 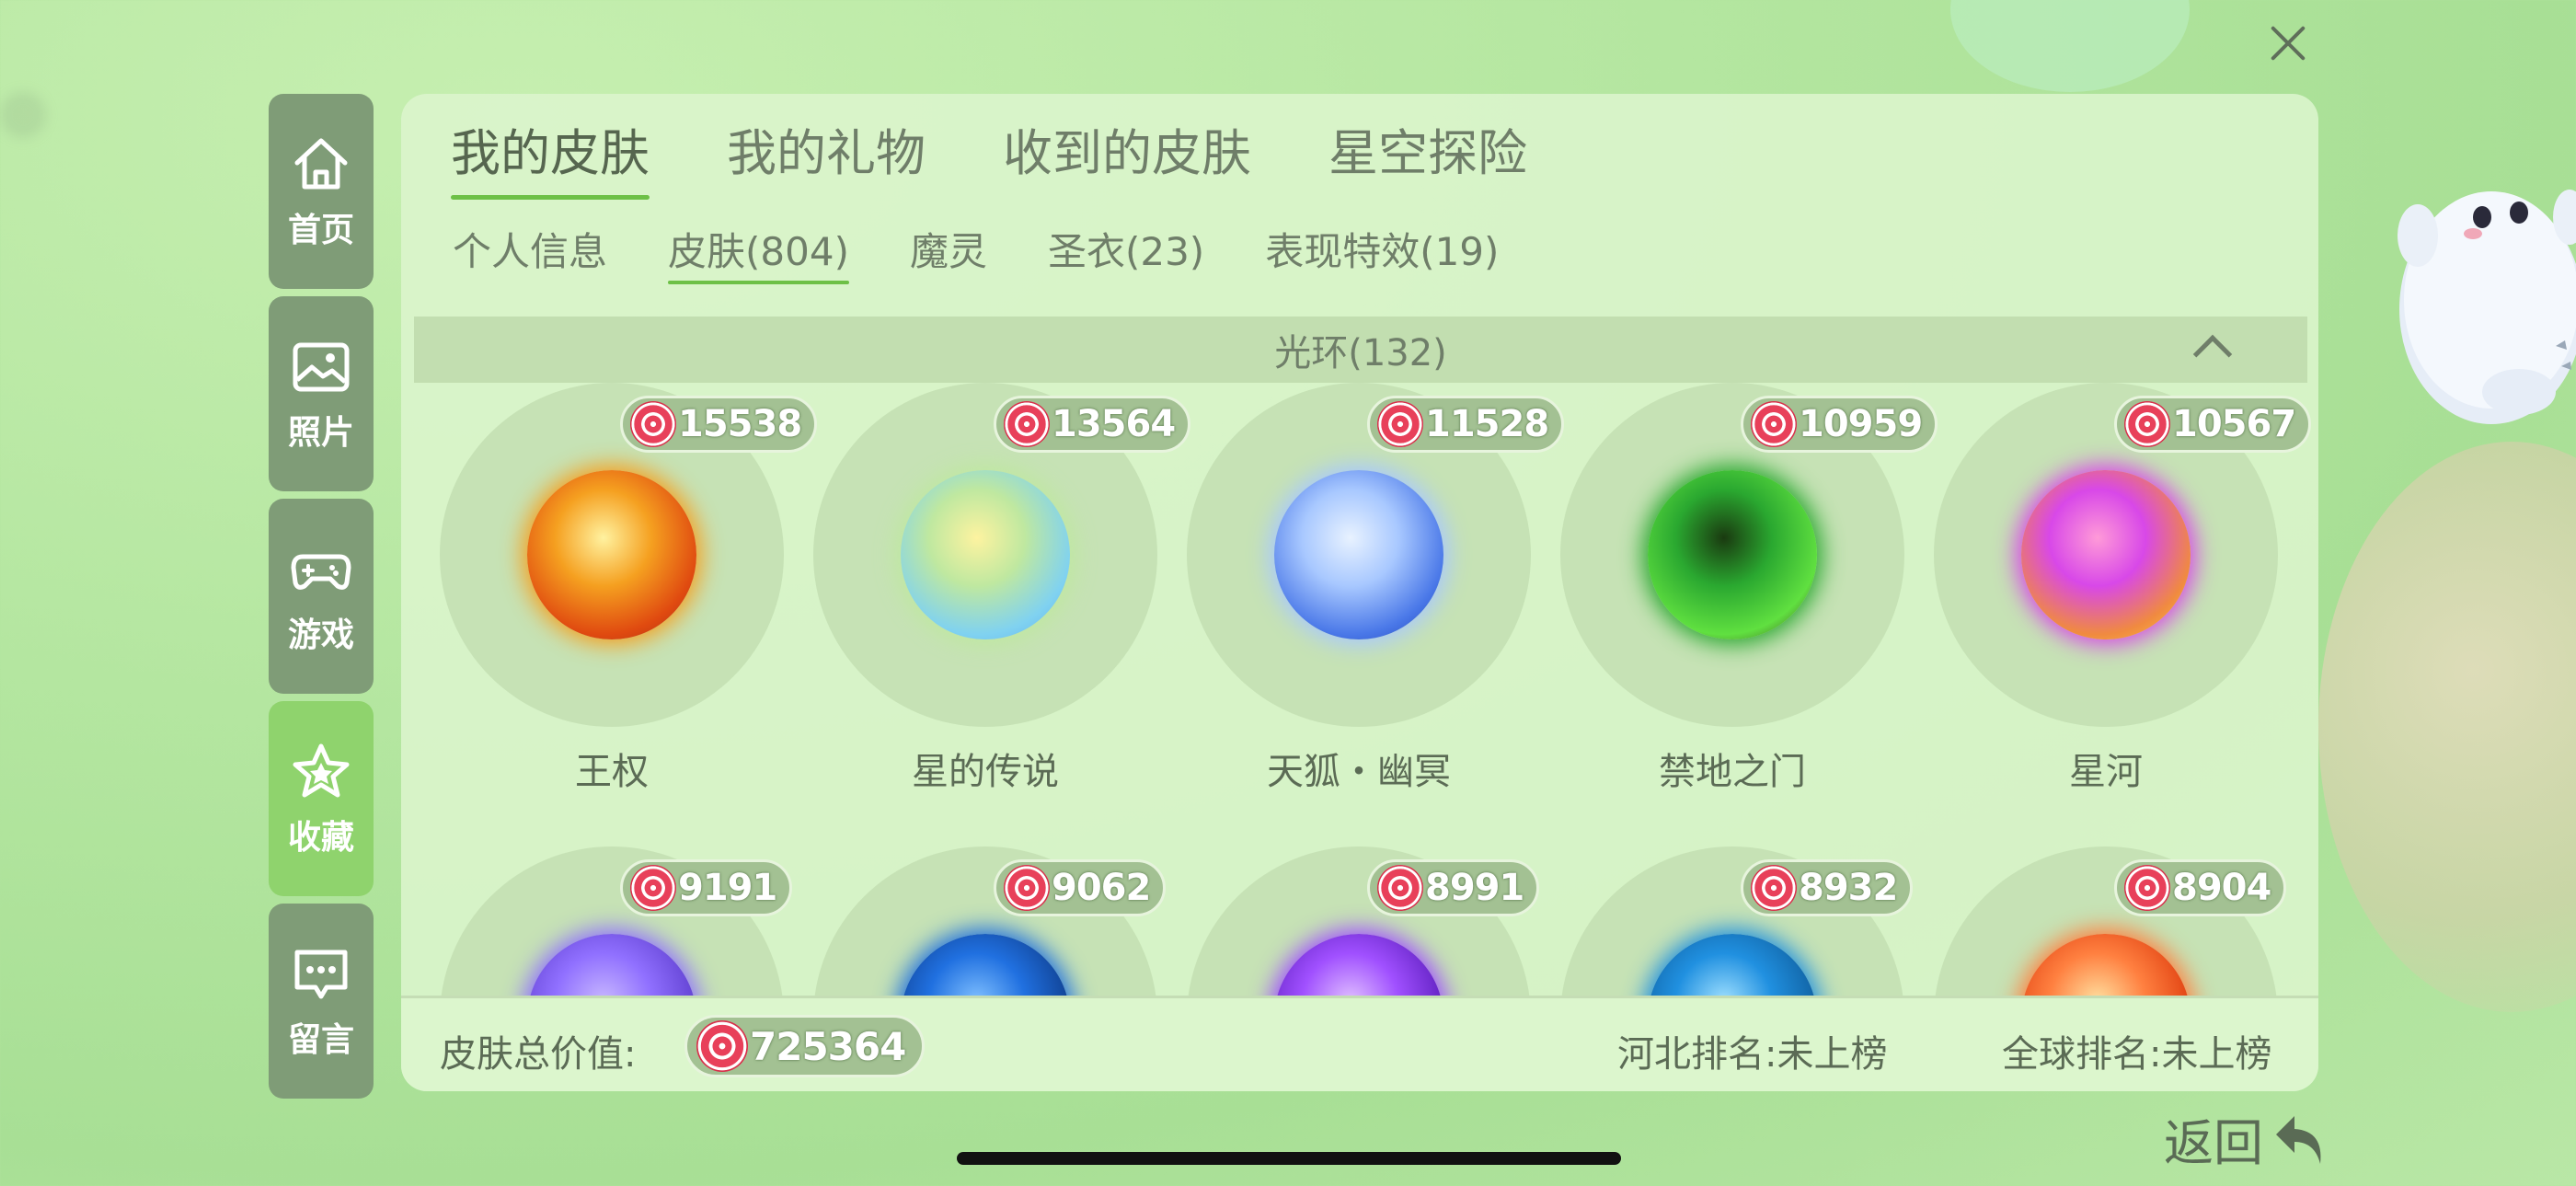 I want to click on price-value: 15538, so click(x=740, y=424).